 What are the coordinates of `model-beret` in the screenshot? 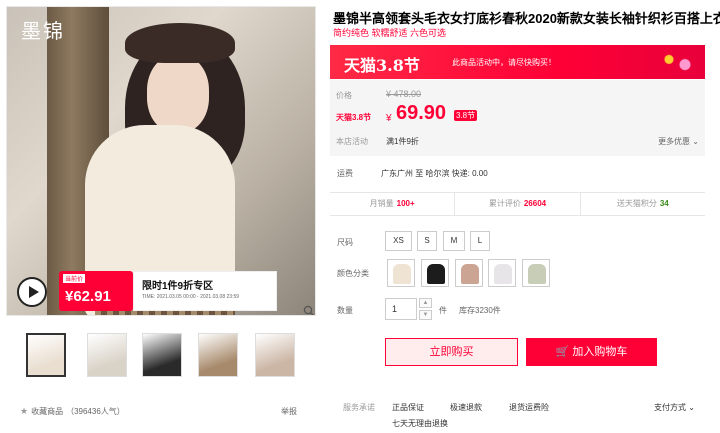 It's located at (180, 43).